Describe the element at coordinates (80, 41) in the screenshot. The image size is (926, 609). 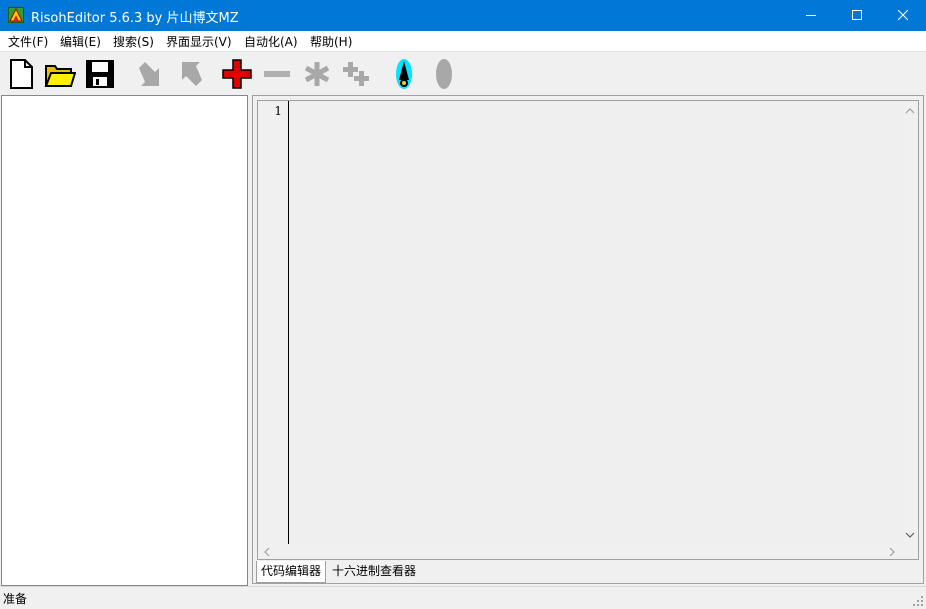
I see `menu-edit: 编辑(E)` at that location.